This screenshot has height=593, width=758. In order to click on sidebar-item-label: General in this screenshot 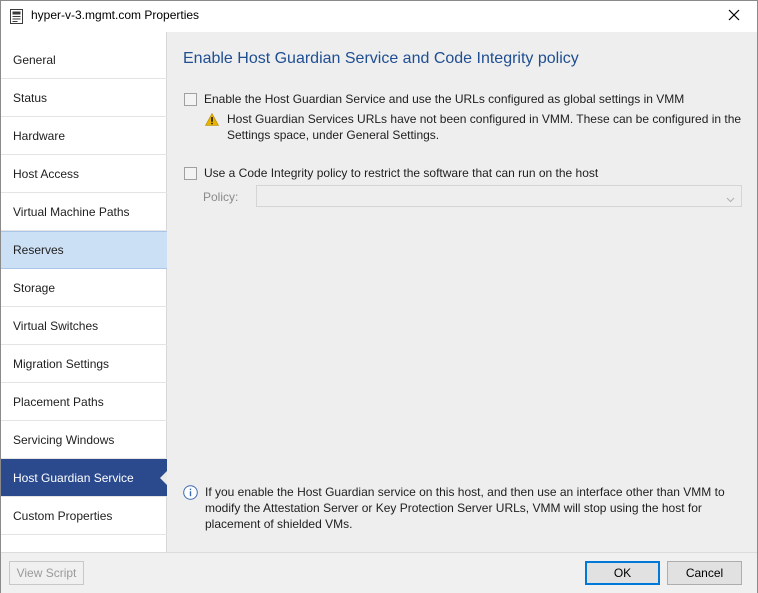, I will do `click(34, 59)`.